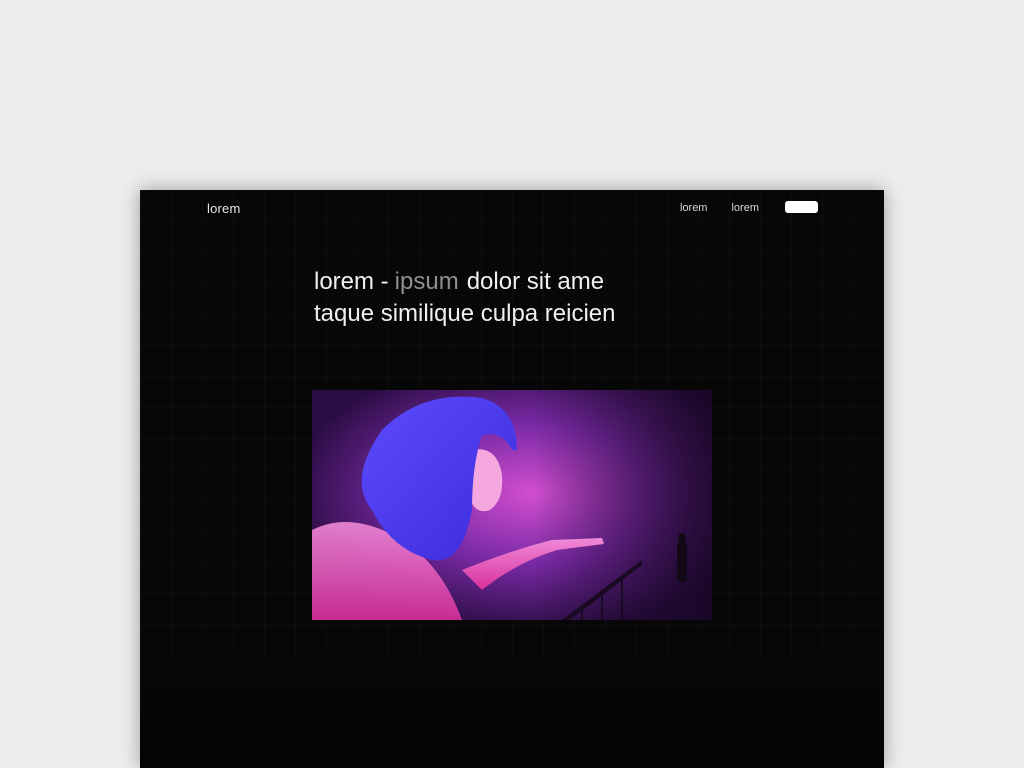 This screenshot has height=768, width=1024. I want to click on nav-links: lorem lorem, so click(719, 208).